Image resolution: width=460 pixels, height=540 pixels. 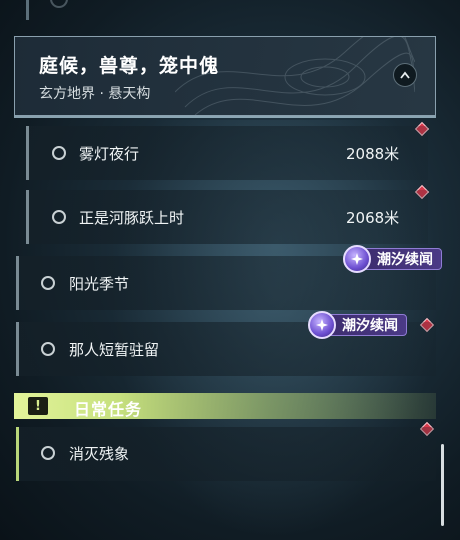 I want to click on quest-label: 消灭残象, so click(x=99, y=454).